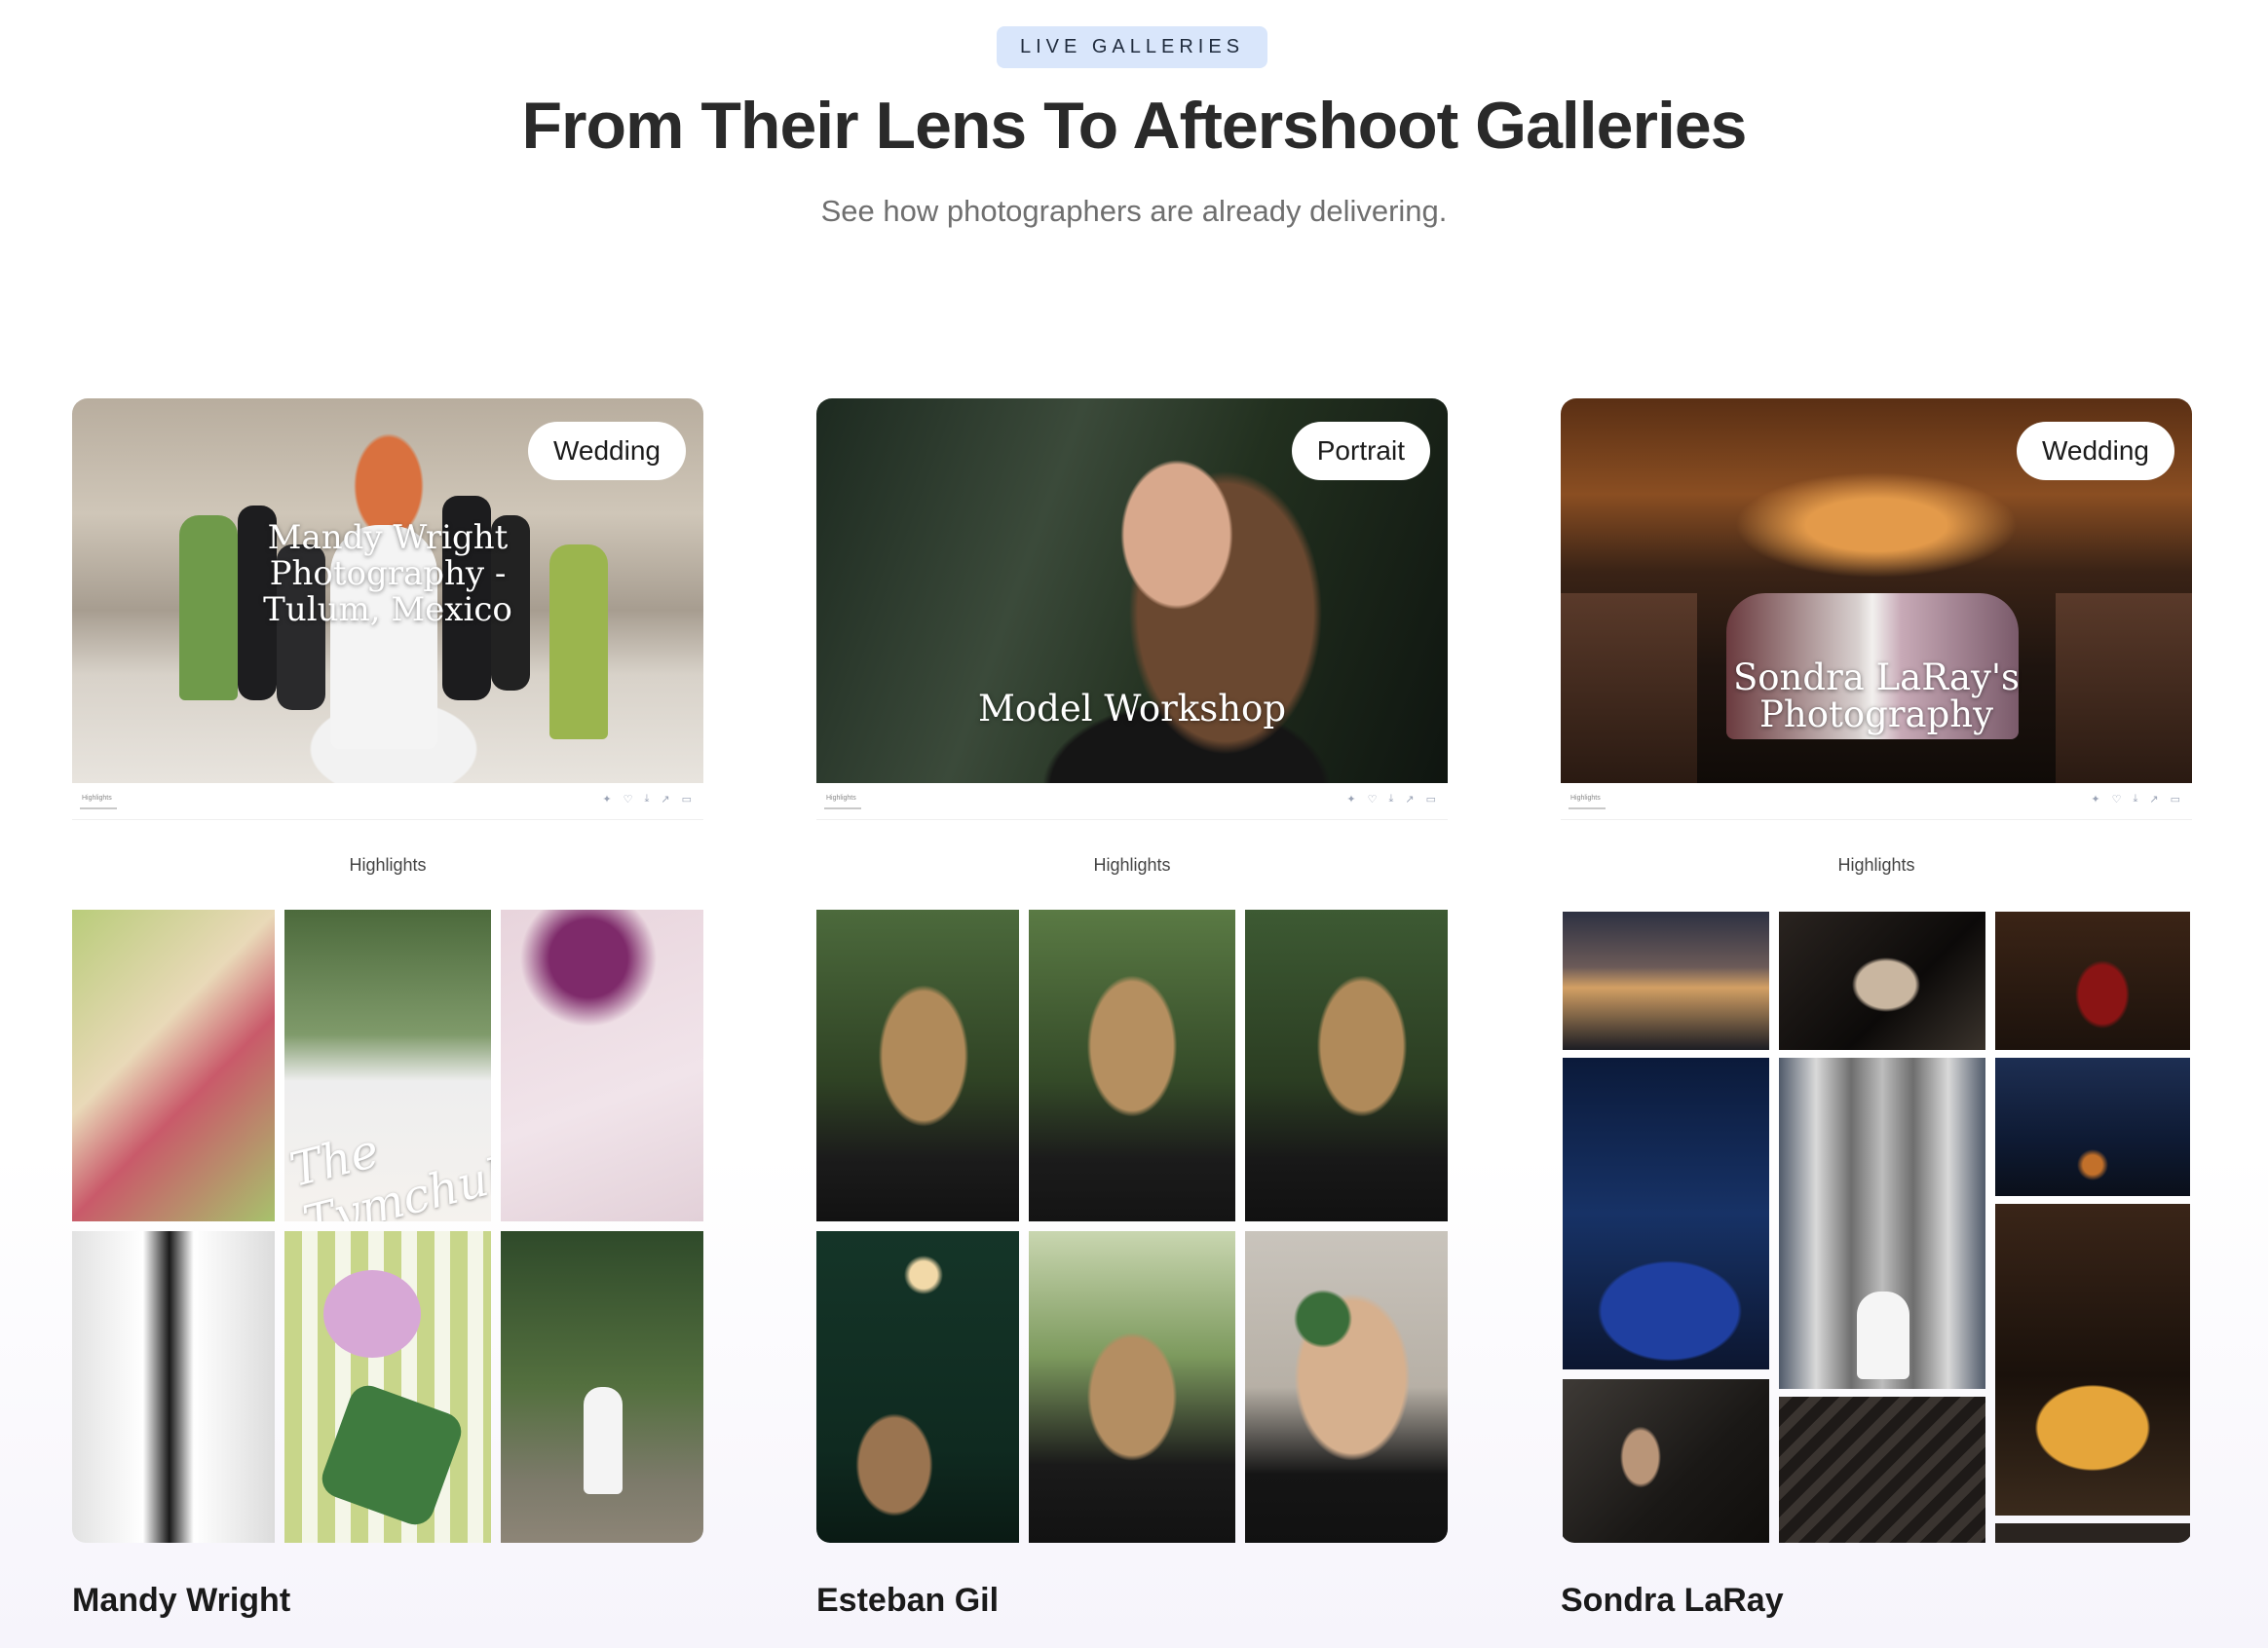  I want to click on photo-tile: The Tymchuks, so click(388, 1065).